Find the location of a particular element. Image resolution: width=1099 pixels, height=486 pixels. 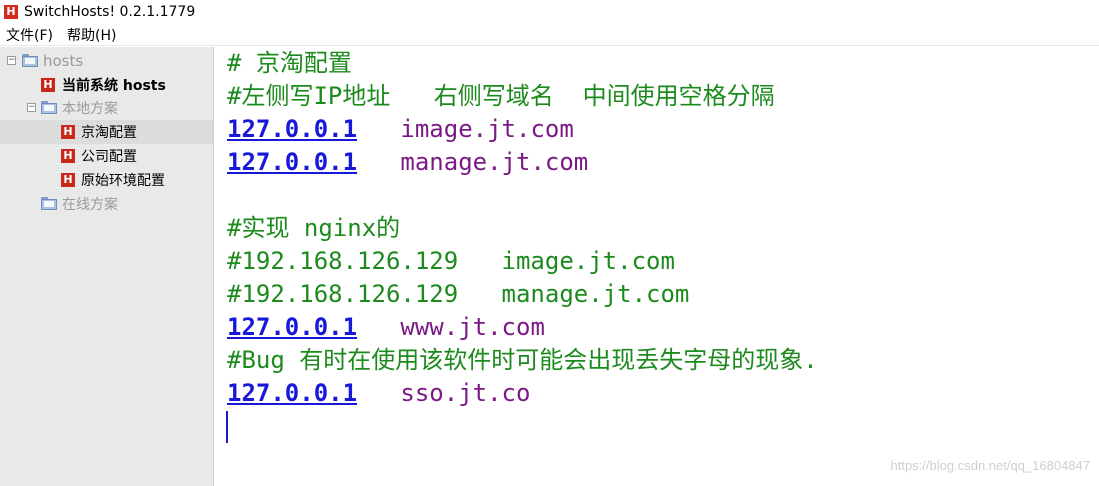

tree-item-original-config: H 原始环境配置 is located at coordinates (106, 180).